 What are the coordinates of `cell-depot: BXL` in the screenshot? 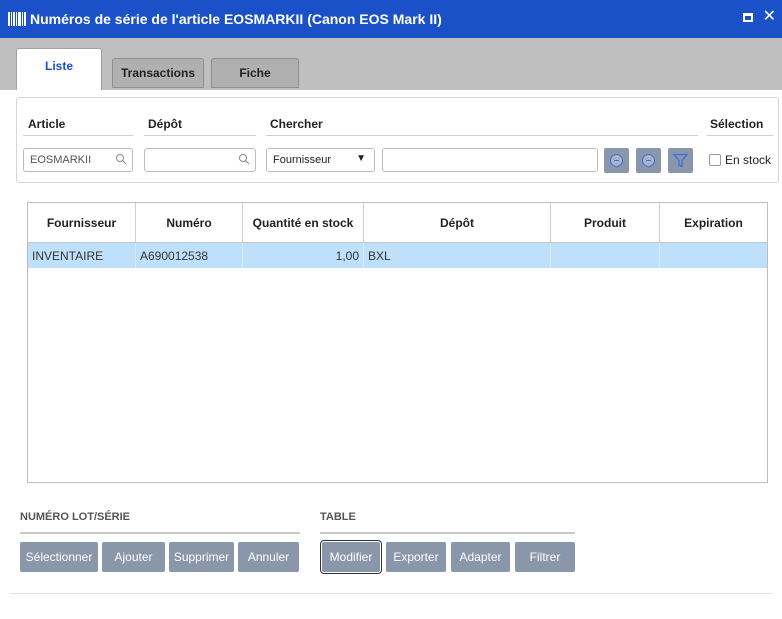 It's located at (457, 255).